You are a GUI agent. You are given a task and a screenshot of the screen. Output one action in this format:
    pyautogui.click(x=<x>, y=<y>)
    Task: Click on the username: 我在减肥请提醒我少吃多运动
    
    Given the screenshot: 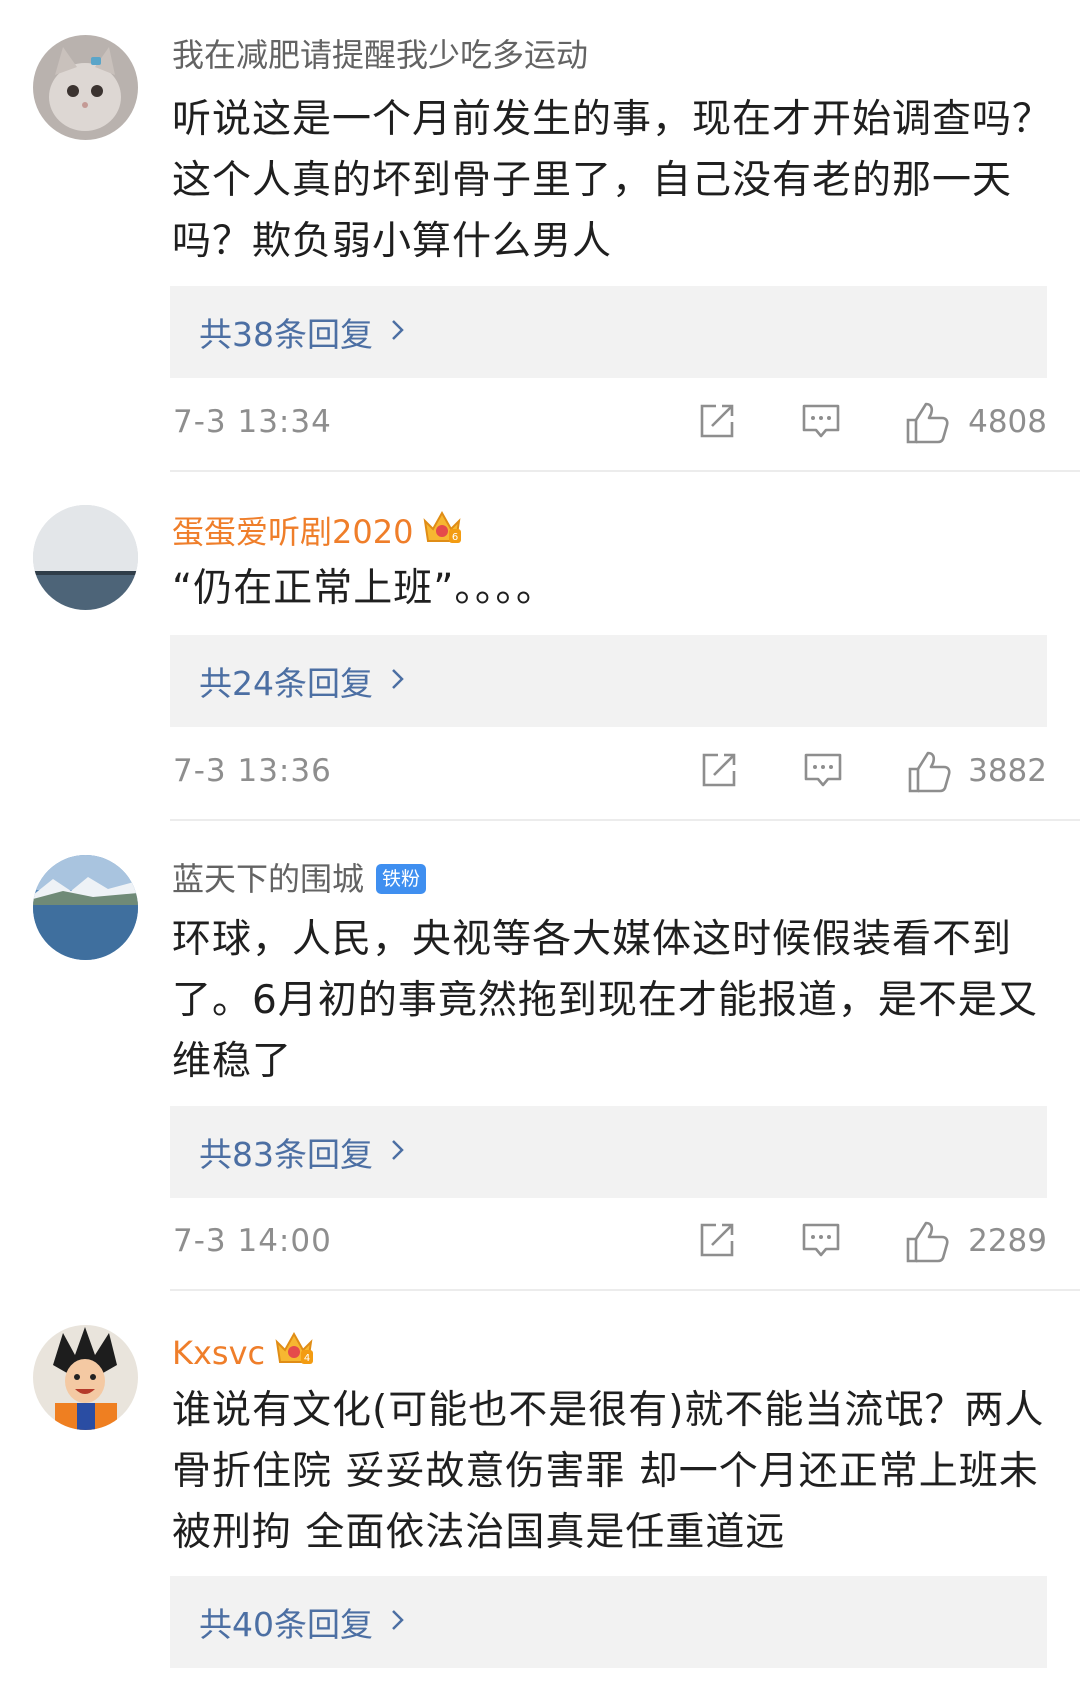 What is the action you would take?
    pyautogui.click(x=380, y=55)
    